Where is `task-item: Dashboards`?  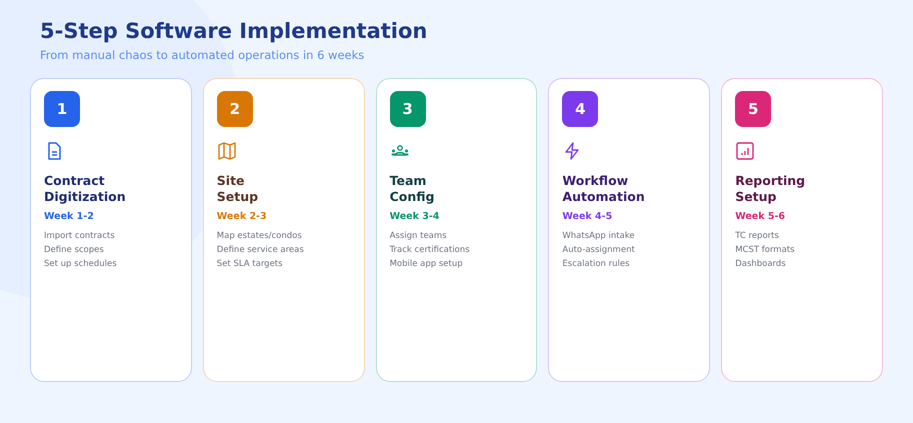 task-item: Dashboards is located at coordinates (761, 264).